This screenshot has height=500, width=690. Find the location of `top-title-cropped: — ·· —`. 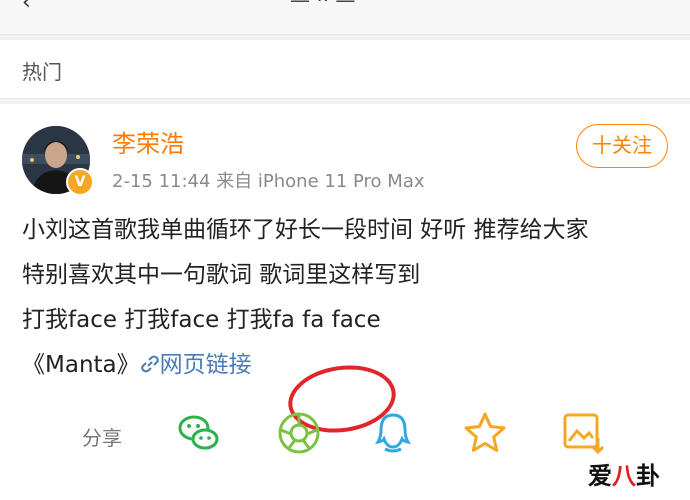

top-title-cropped: — ·· — is located at coordinates (323, 6).